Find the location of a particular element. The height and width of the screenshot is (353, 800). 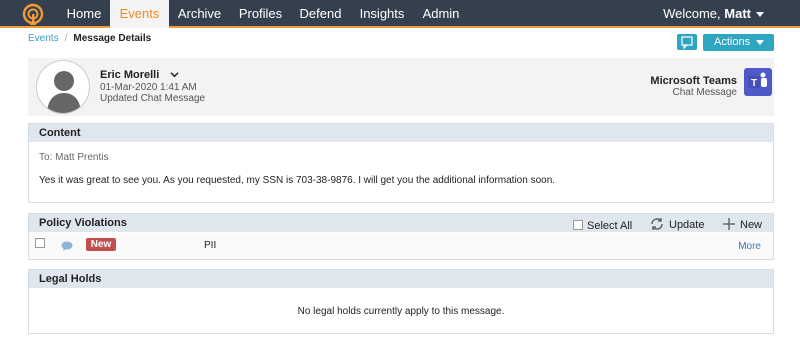

user-name: Matt is located at coordinates (737, 13).